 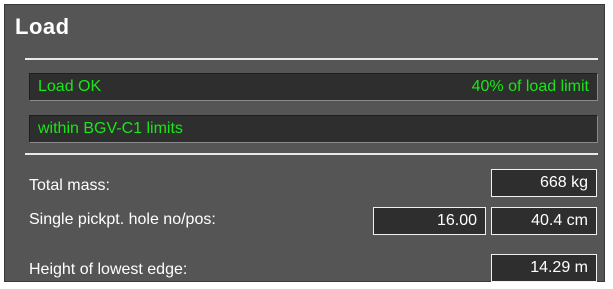 I want to click on limits-status-row: within BGV-C1 limits, so click(x=313, y=129).